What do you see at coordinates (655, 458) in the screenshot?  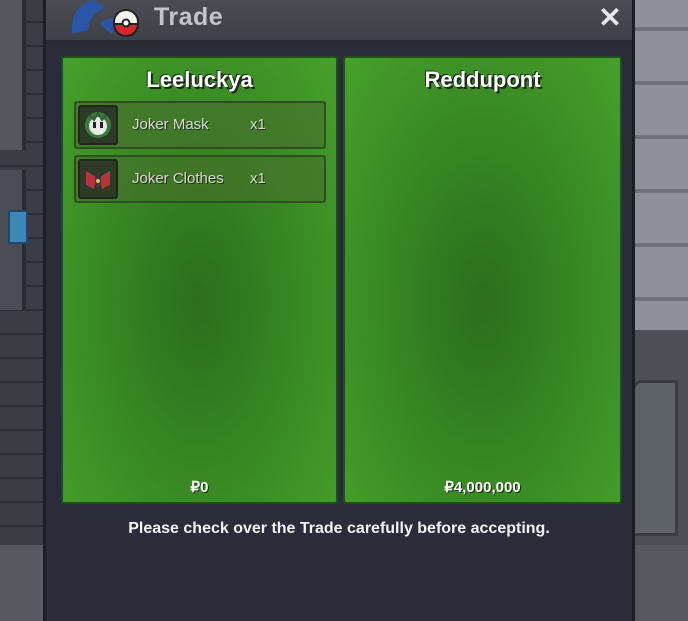 I see `background-door` at bounding box center [655, 458].